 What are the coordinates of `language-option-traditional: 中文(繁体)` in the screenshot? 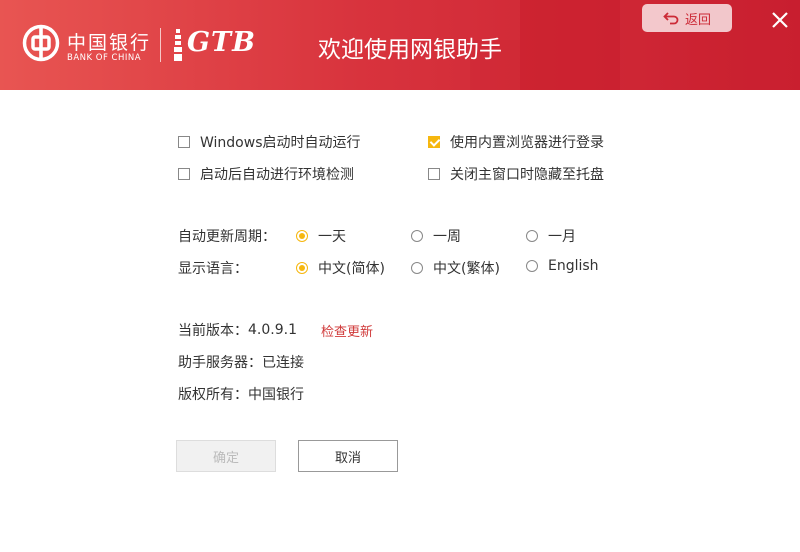 It's located at (455, 268).